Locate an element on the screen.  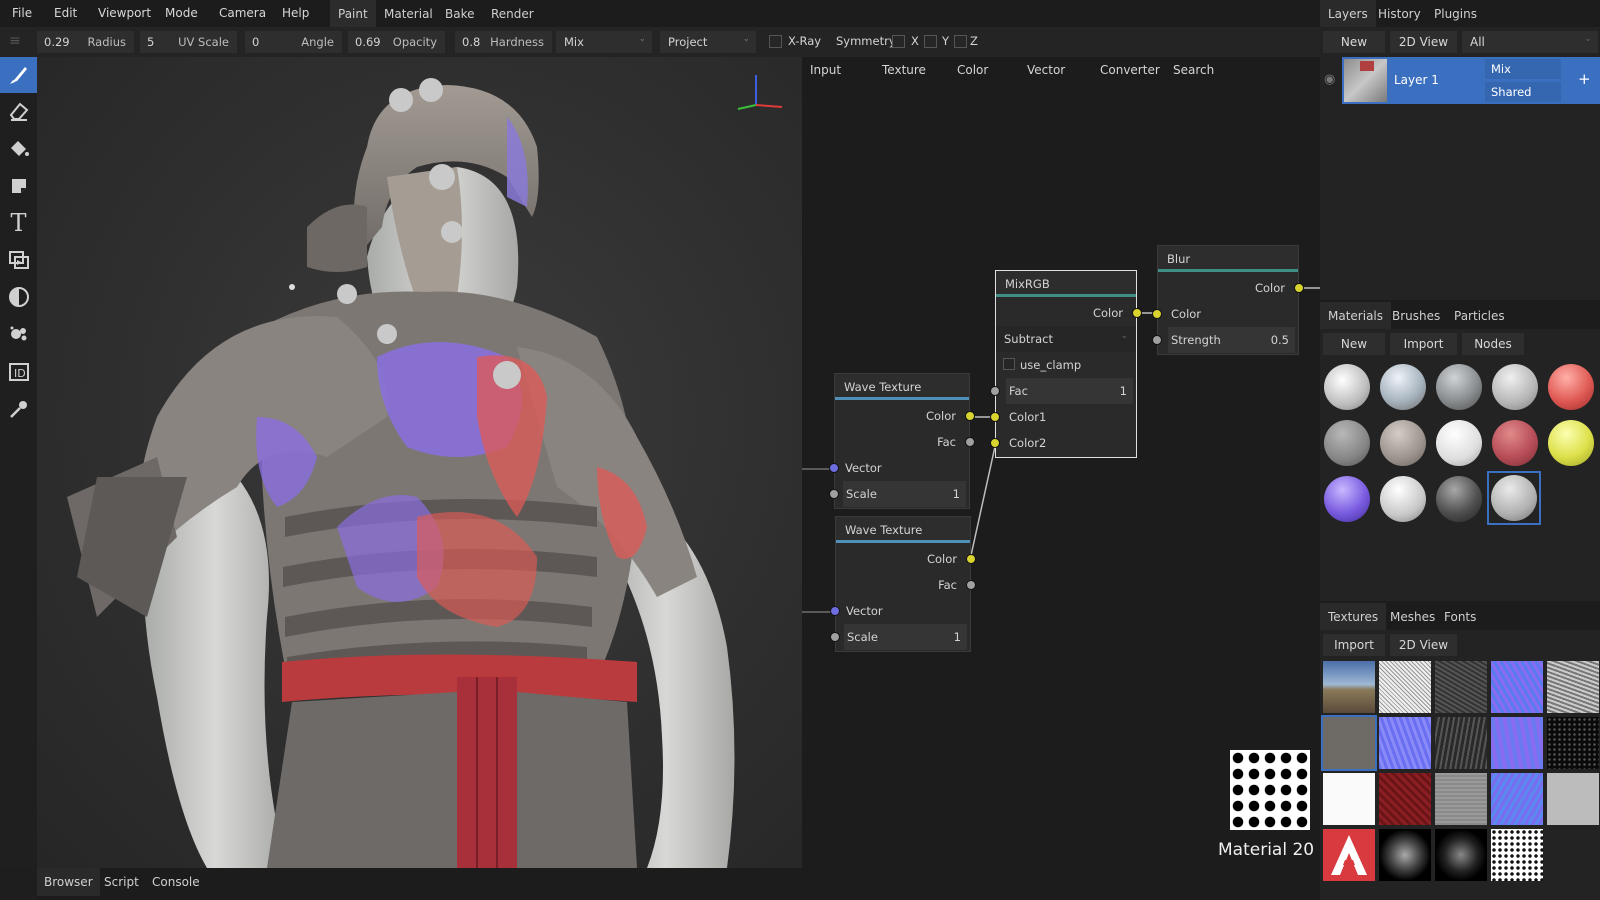
blur-strength-field: Strength 0.5 is located at coordinates (1231, 340).